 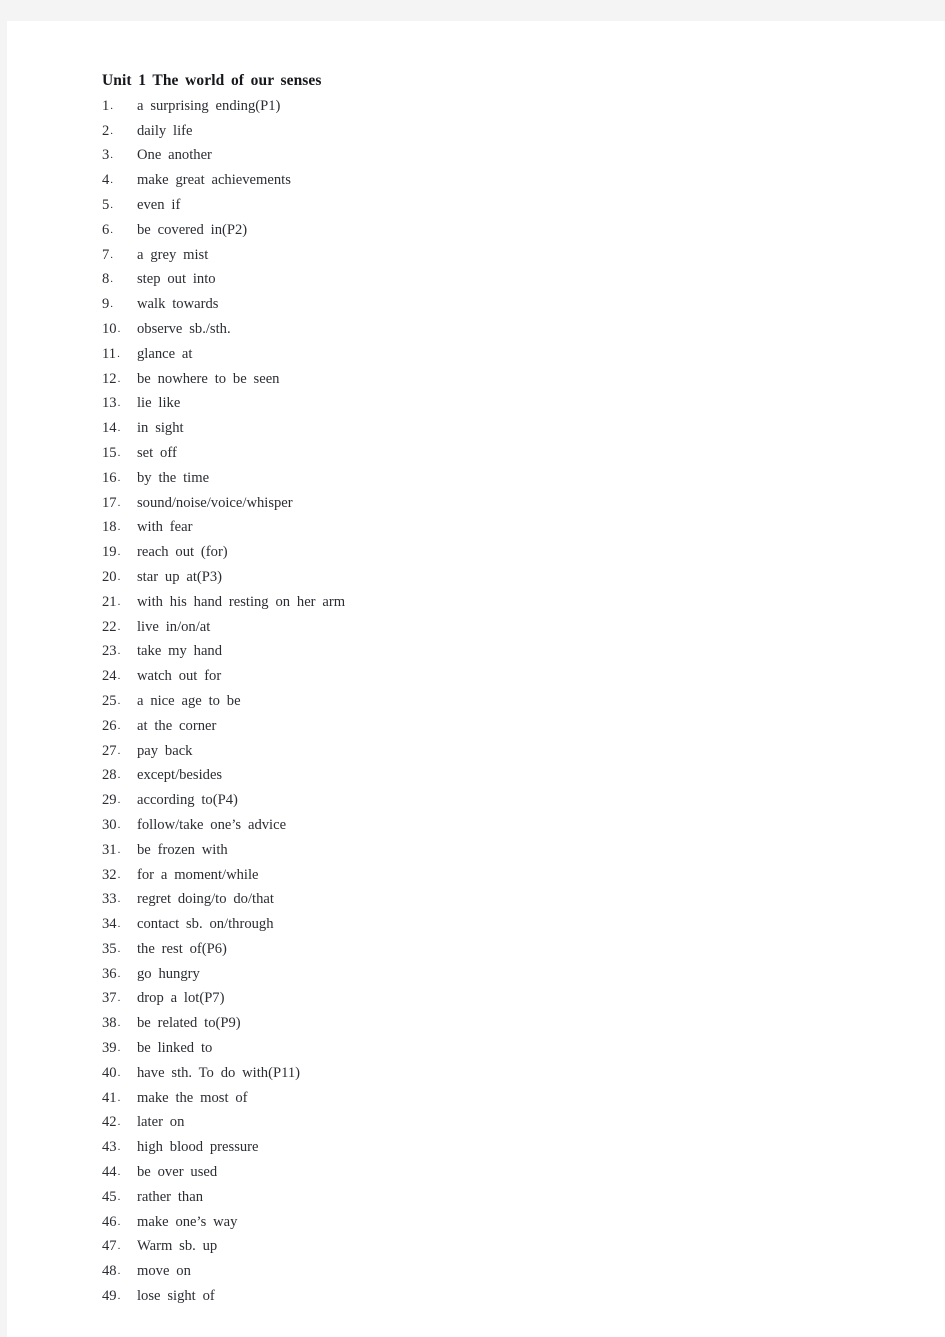 What do you see at coordinates (157, 452) in the screenshot?
I see `list-item-text: set off` at bounding box center [157, 452].